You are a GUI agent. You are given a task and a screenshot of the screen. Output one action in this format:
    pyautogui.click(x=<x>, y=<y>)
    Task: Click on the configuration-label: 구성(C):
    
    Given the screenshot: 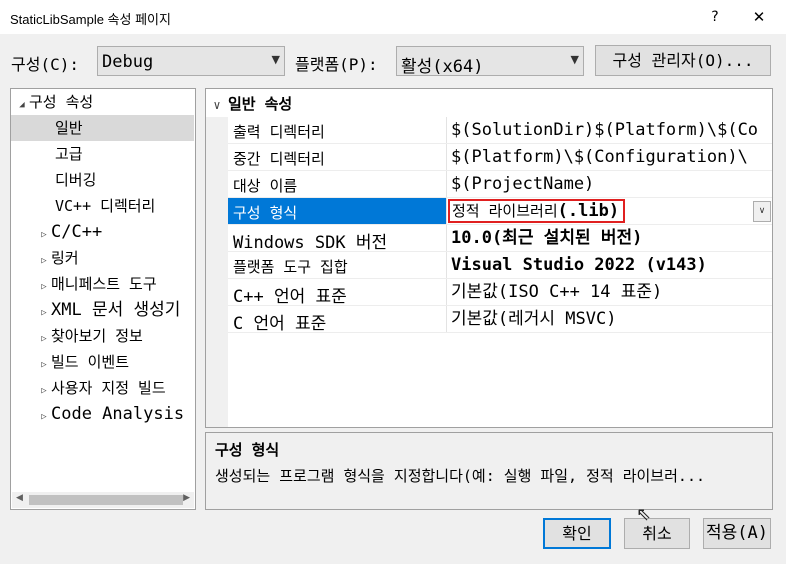 What is the action you would take?
    pyautogui.click(x=45, y=64)
    